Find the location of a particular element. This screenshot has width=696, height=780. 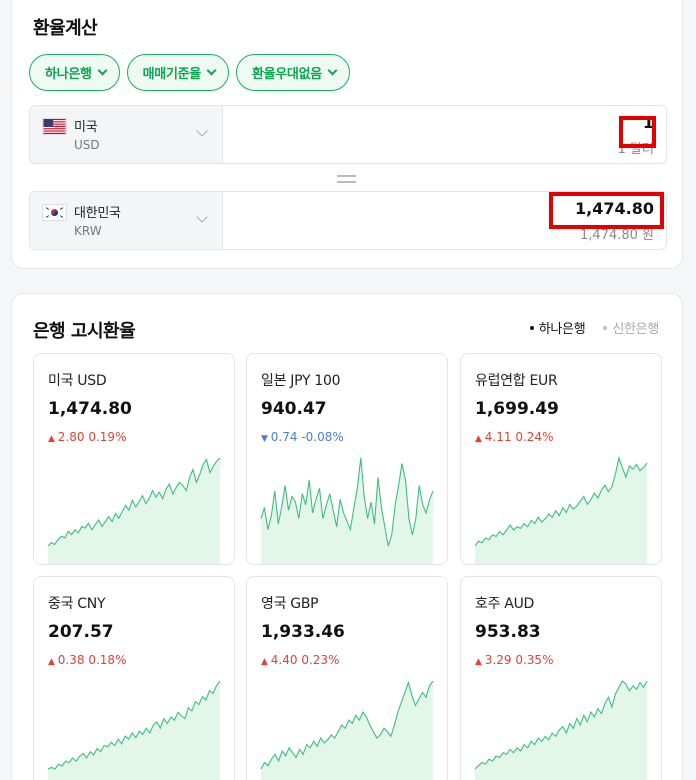

from-country-name: 미국 is located at coordinates (86, 127).